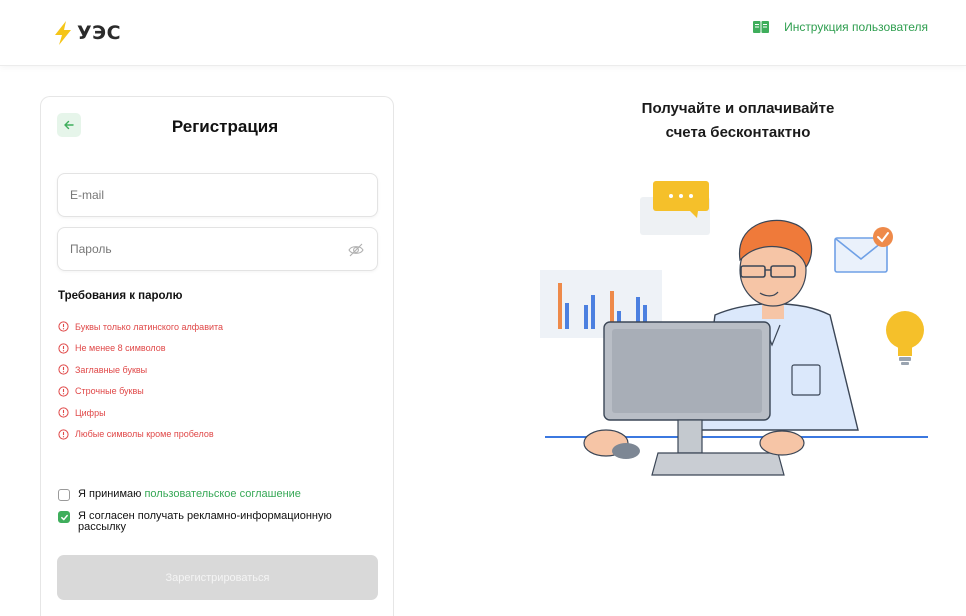 This screenshot has height=616, width=966. What do you see at coordinates (64, 495) in the screenshot?
I see `agreement-checkbox` at bounding box center [64, 495].